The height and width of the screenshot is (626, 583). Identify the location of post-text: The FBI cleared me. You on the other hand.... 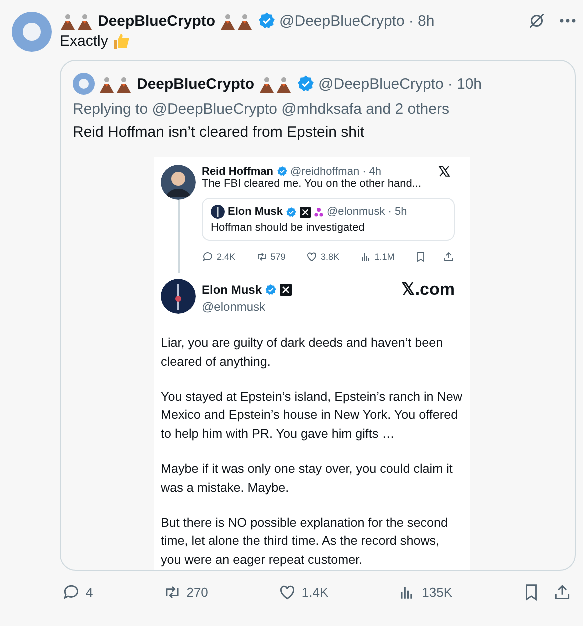
(312, 184).